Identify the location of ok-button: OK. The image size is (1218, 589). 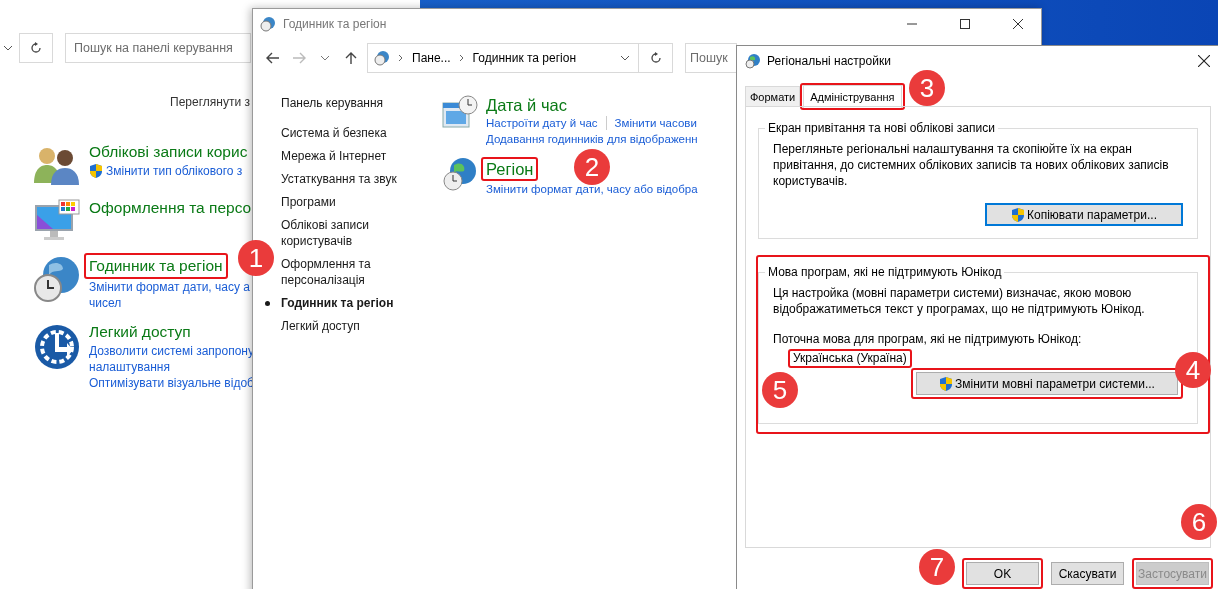
(1002, 573).